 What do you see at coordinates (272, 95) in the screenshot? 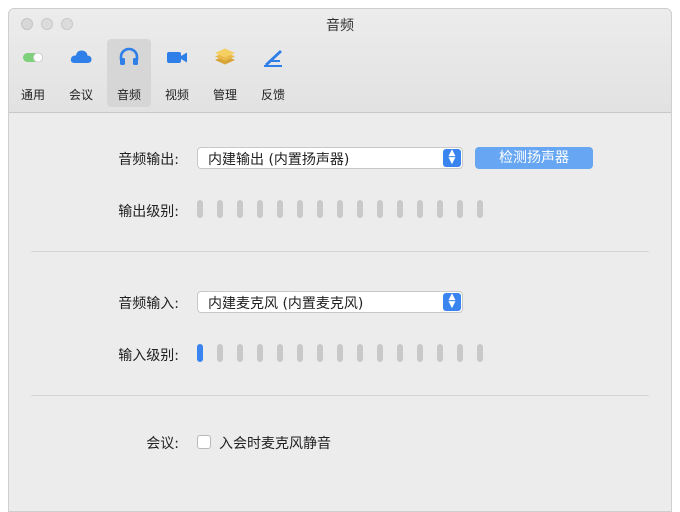
I see `tab-feedback-label: 反馈` at bounding box center [272, 95].